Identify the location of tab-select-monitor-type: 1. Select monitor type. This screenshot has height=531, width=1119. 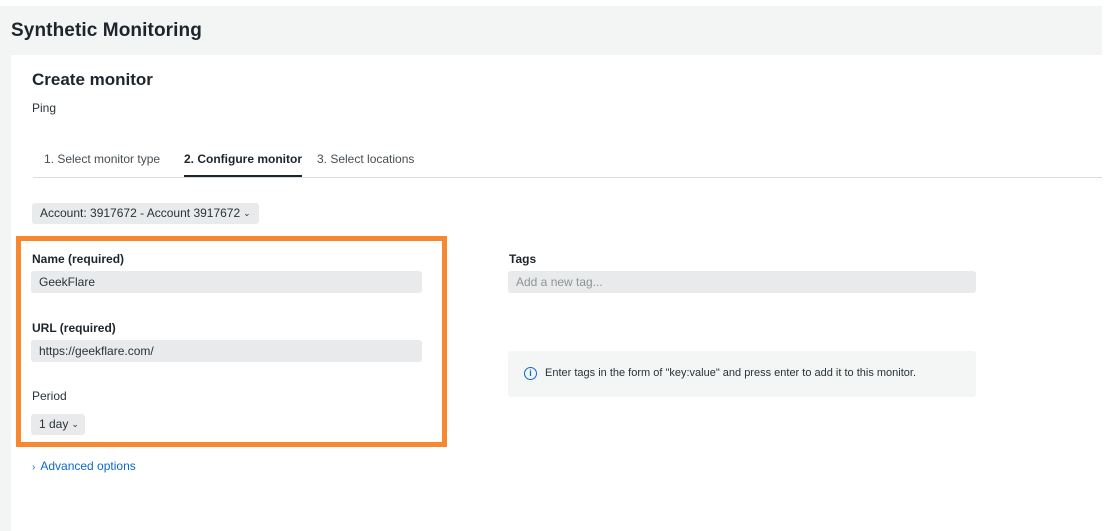
(102, 164).